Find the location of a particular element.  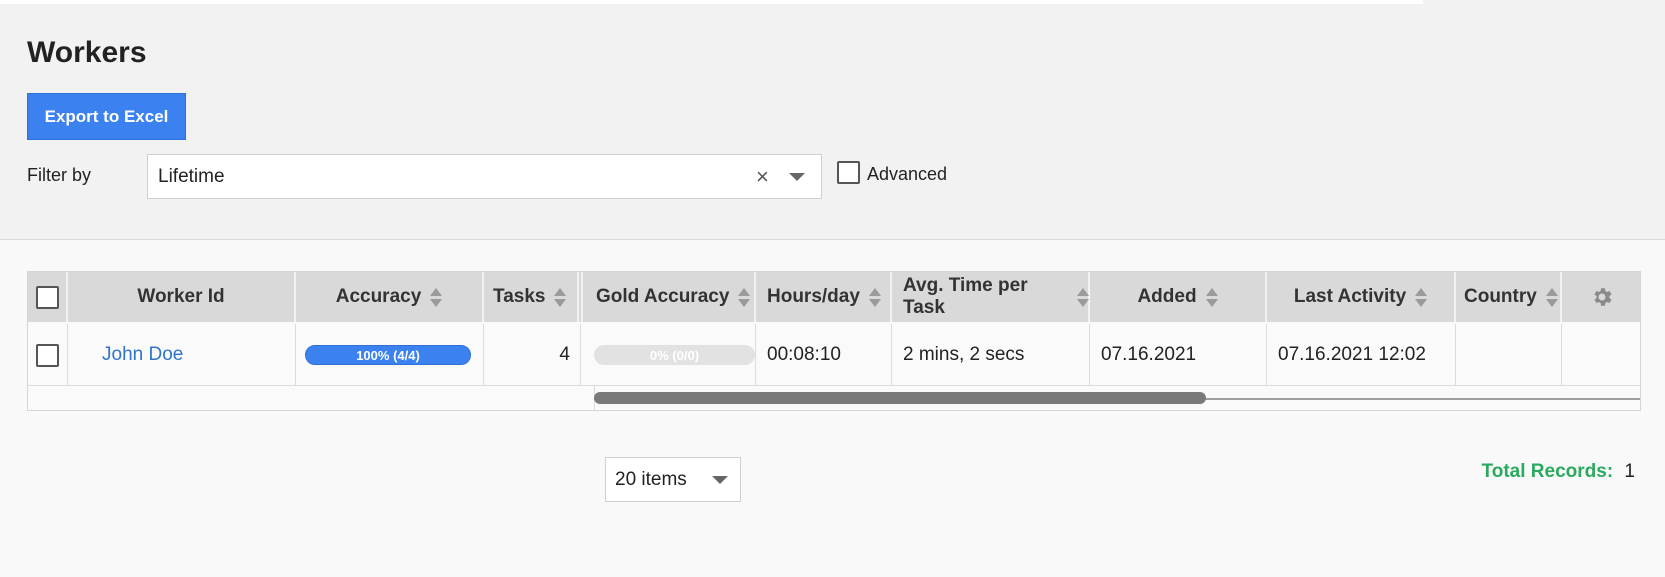

column-header-country: Country is located at coordinates (1509, 297).